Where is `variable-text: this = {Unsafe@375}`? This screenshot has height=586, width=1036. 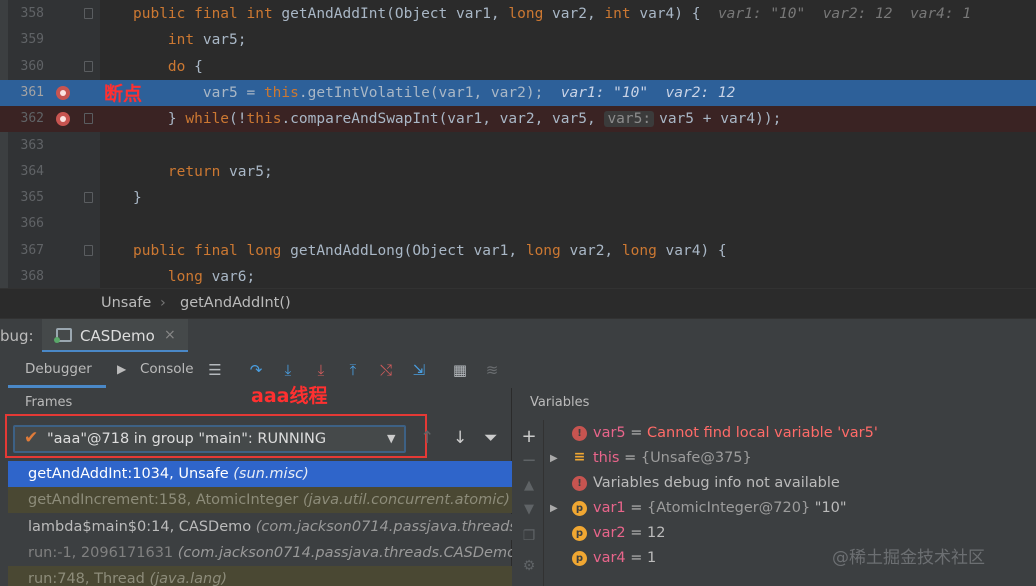 variable-text: this = {Unsafe@375} is located at coordinates (672, 458).